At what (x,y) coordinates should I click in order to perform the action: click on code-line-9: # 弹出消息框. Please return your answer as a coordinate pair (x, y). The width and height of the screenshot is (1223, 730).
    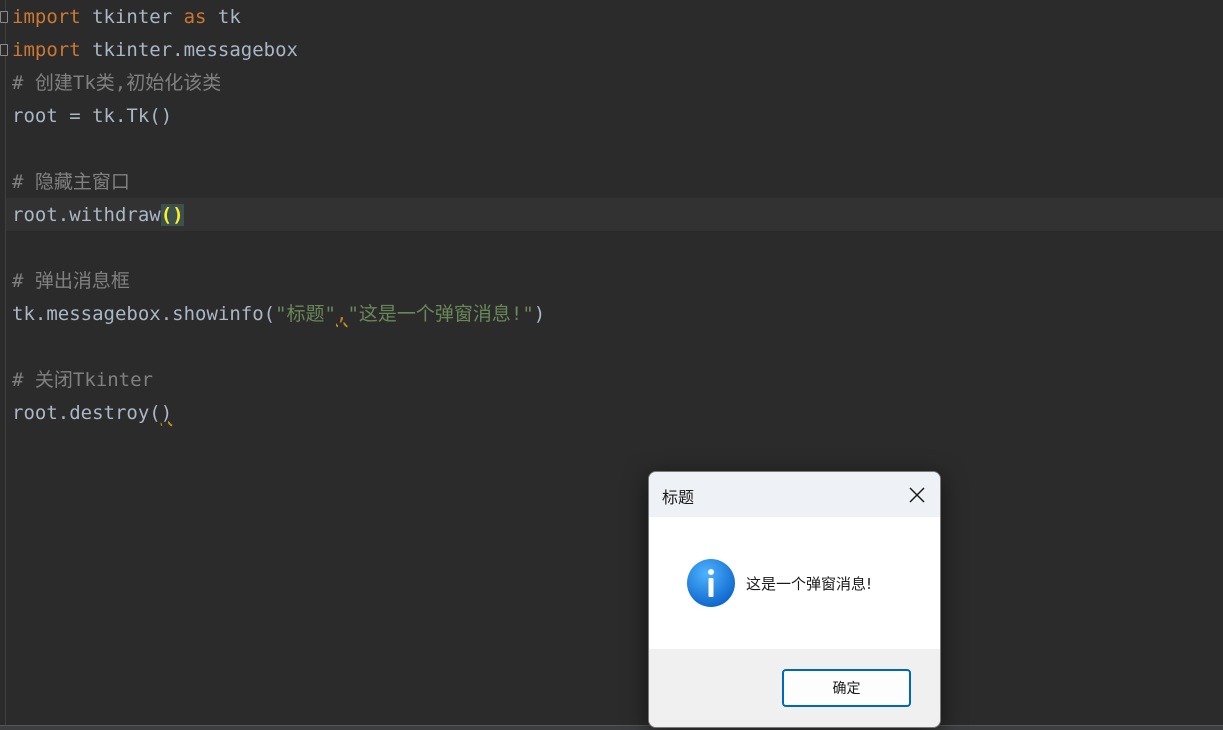
    Looking at the image, I should click on (71, 281).